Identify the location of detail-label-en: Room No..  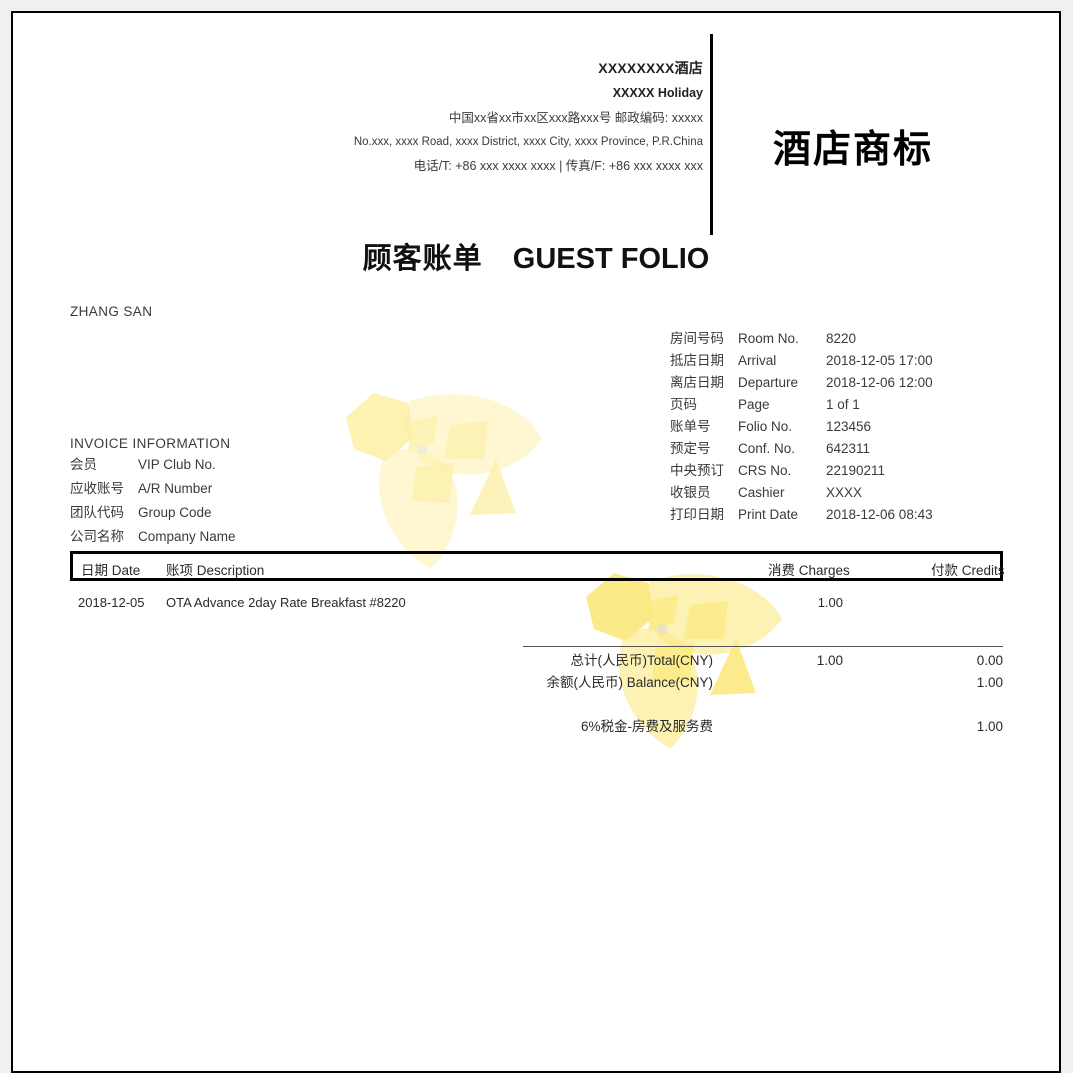
(768, 338).